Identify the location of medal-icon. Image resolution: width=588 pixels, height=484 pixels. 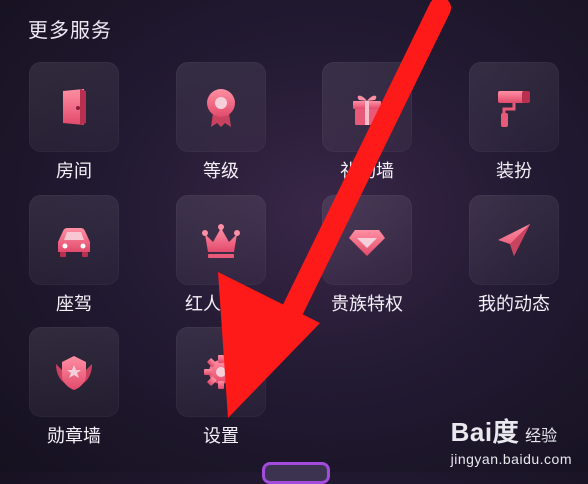
(221, 108).